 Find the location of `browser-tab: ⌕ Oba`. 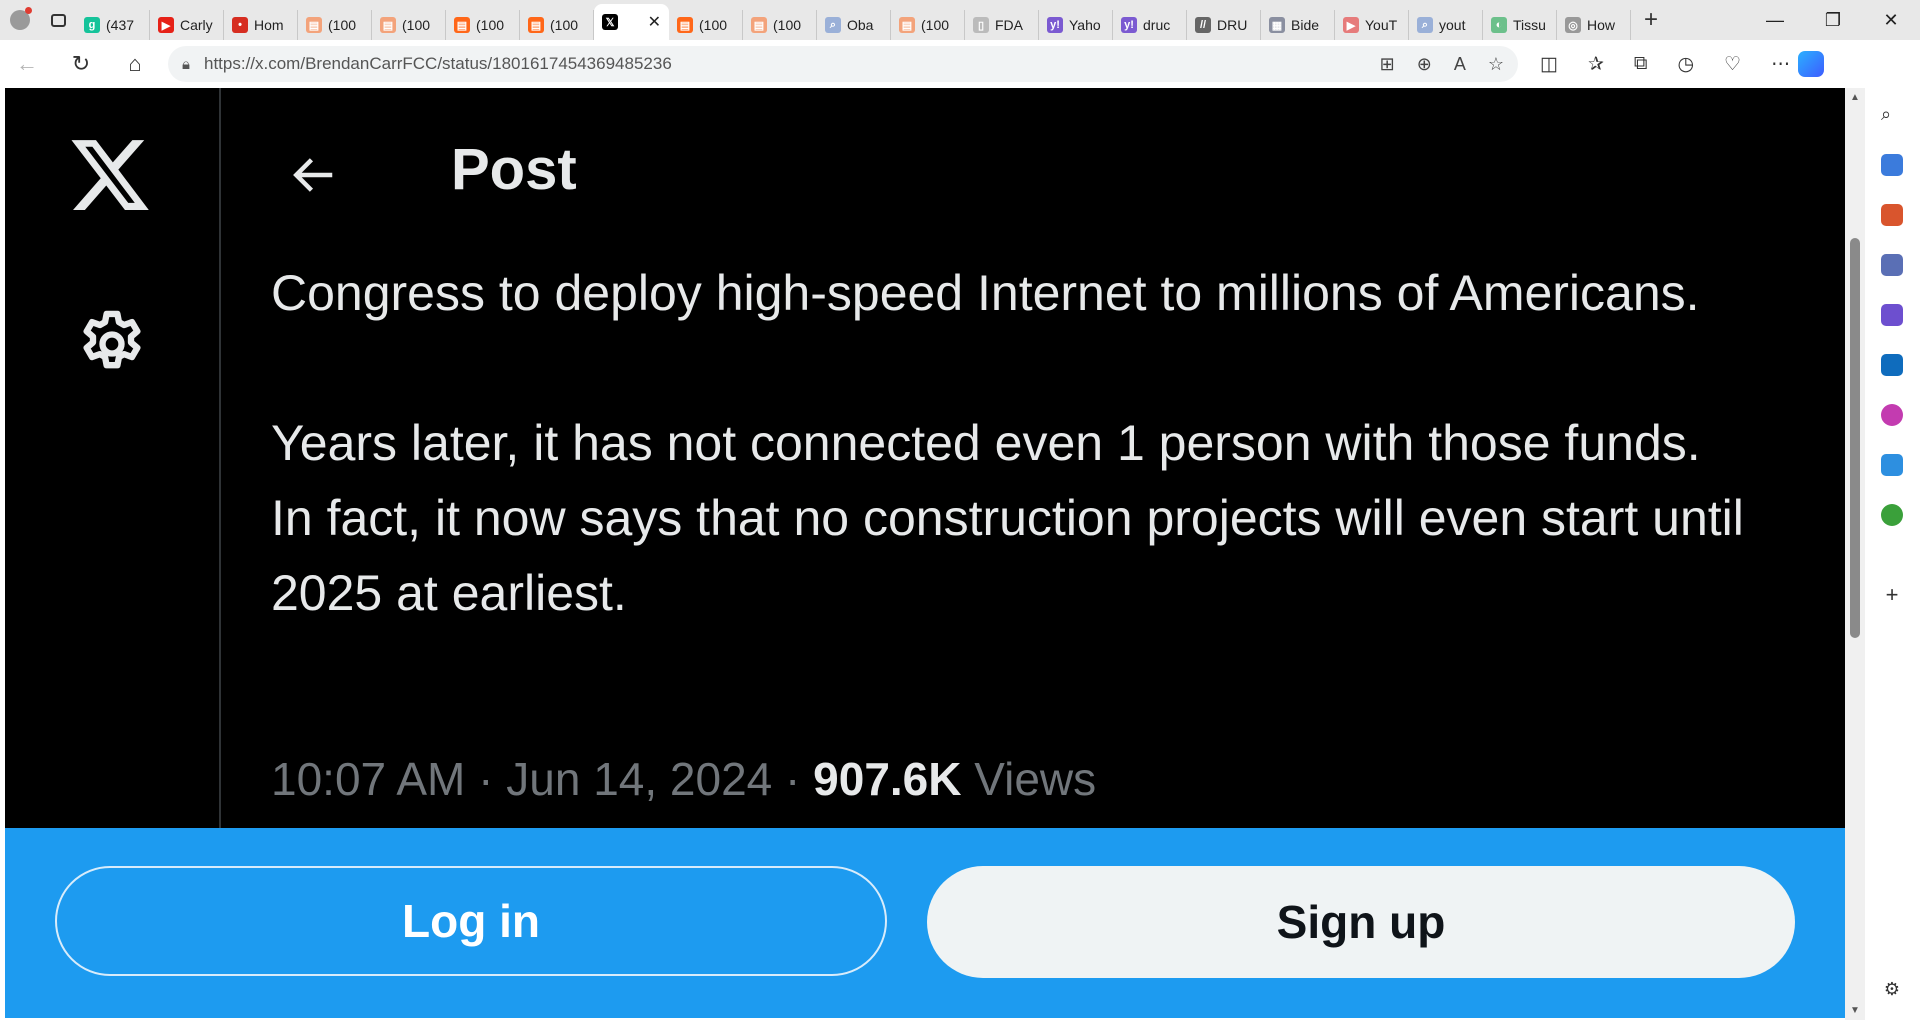

browser-tab: ⌕ Oba is located at coordinates (854, 25).